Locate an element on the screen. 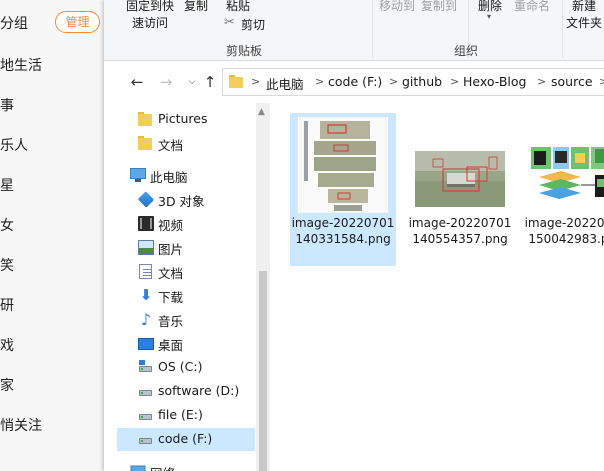  tree-item-label: code (F:) is located at coordinates (185, 438).